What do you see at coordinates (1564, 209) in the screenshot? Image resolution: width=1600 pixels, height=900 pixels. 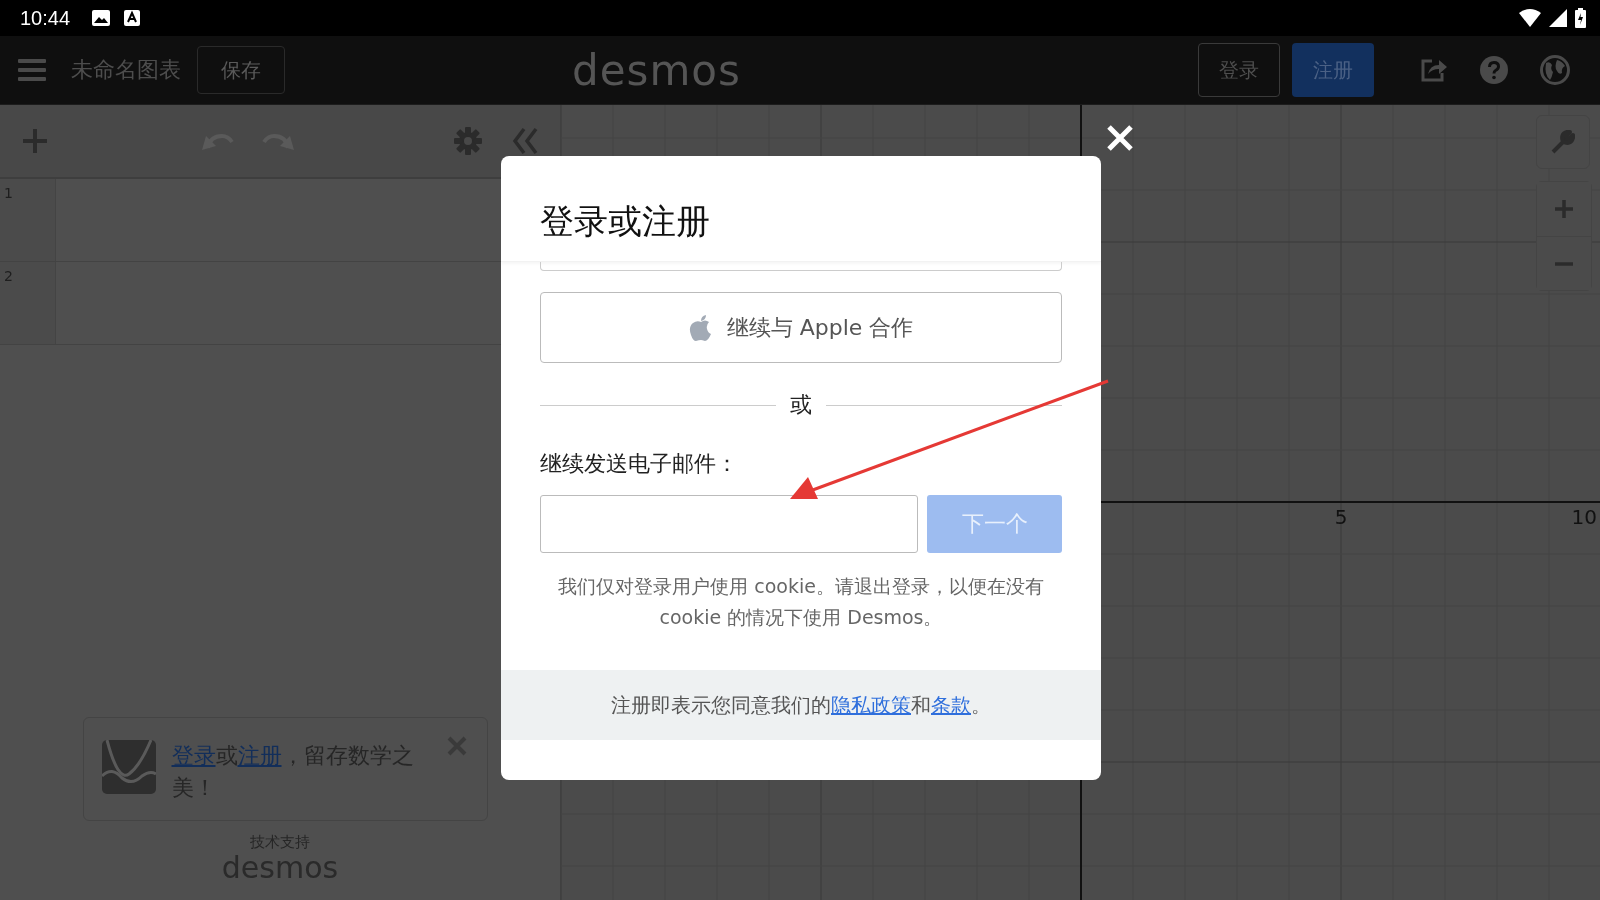 I see `plus-icon` at bounding box center [1564, 209].